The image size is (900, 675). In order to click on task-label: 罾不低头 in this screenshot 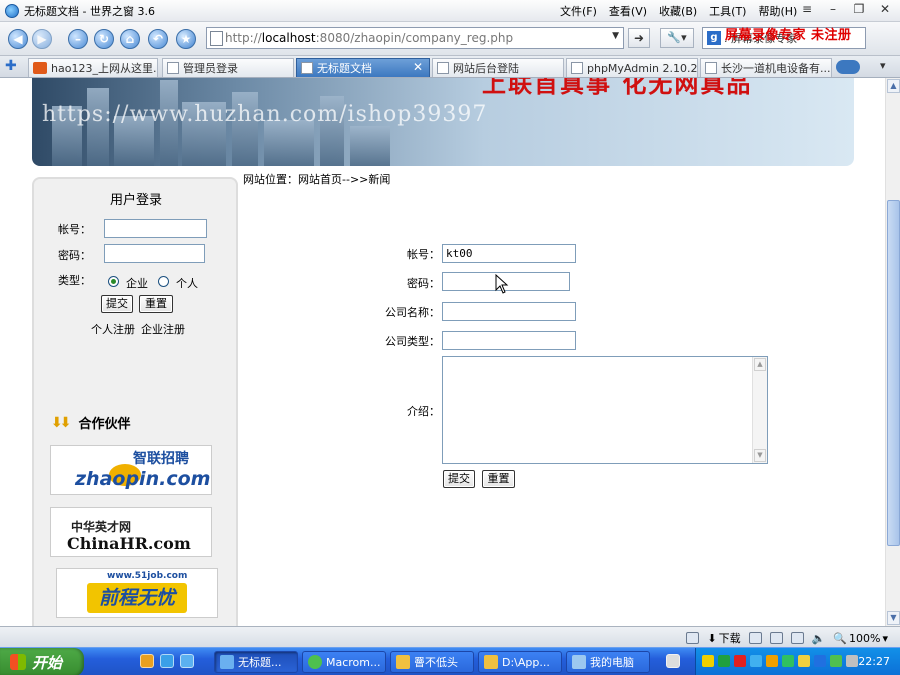, I will do `click(436, 662)`.